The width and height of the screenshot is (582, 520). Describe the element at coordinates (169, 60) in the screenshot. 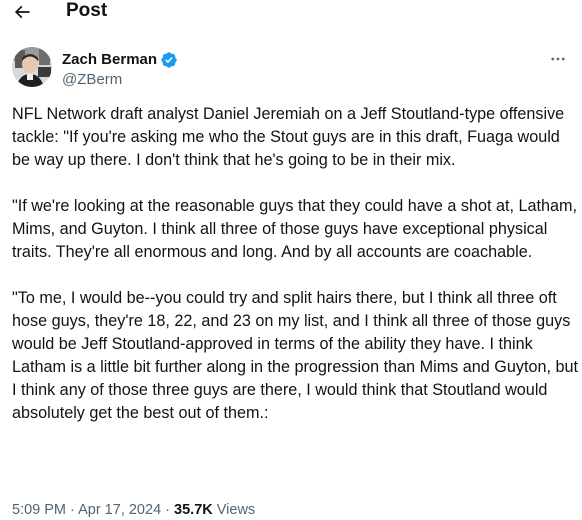

I see `verified-badge-icon` at that location.